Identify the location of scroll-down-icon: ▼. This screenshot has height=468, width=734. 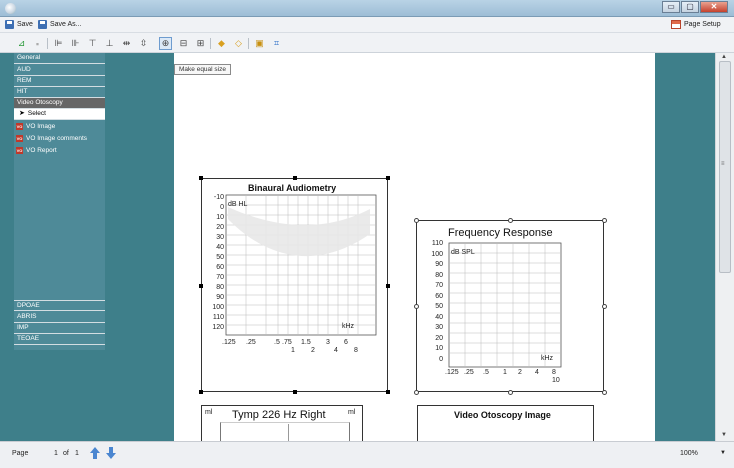
(724, 435).